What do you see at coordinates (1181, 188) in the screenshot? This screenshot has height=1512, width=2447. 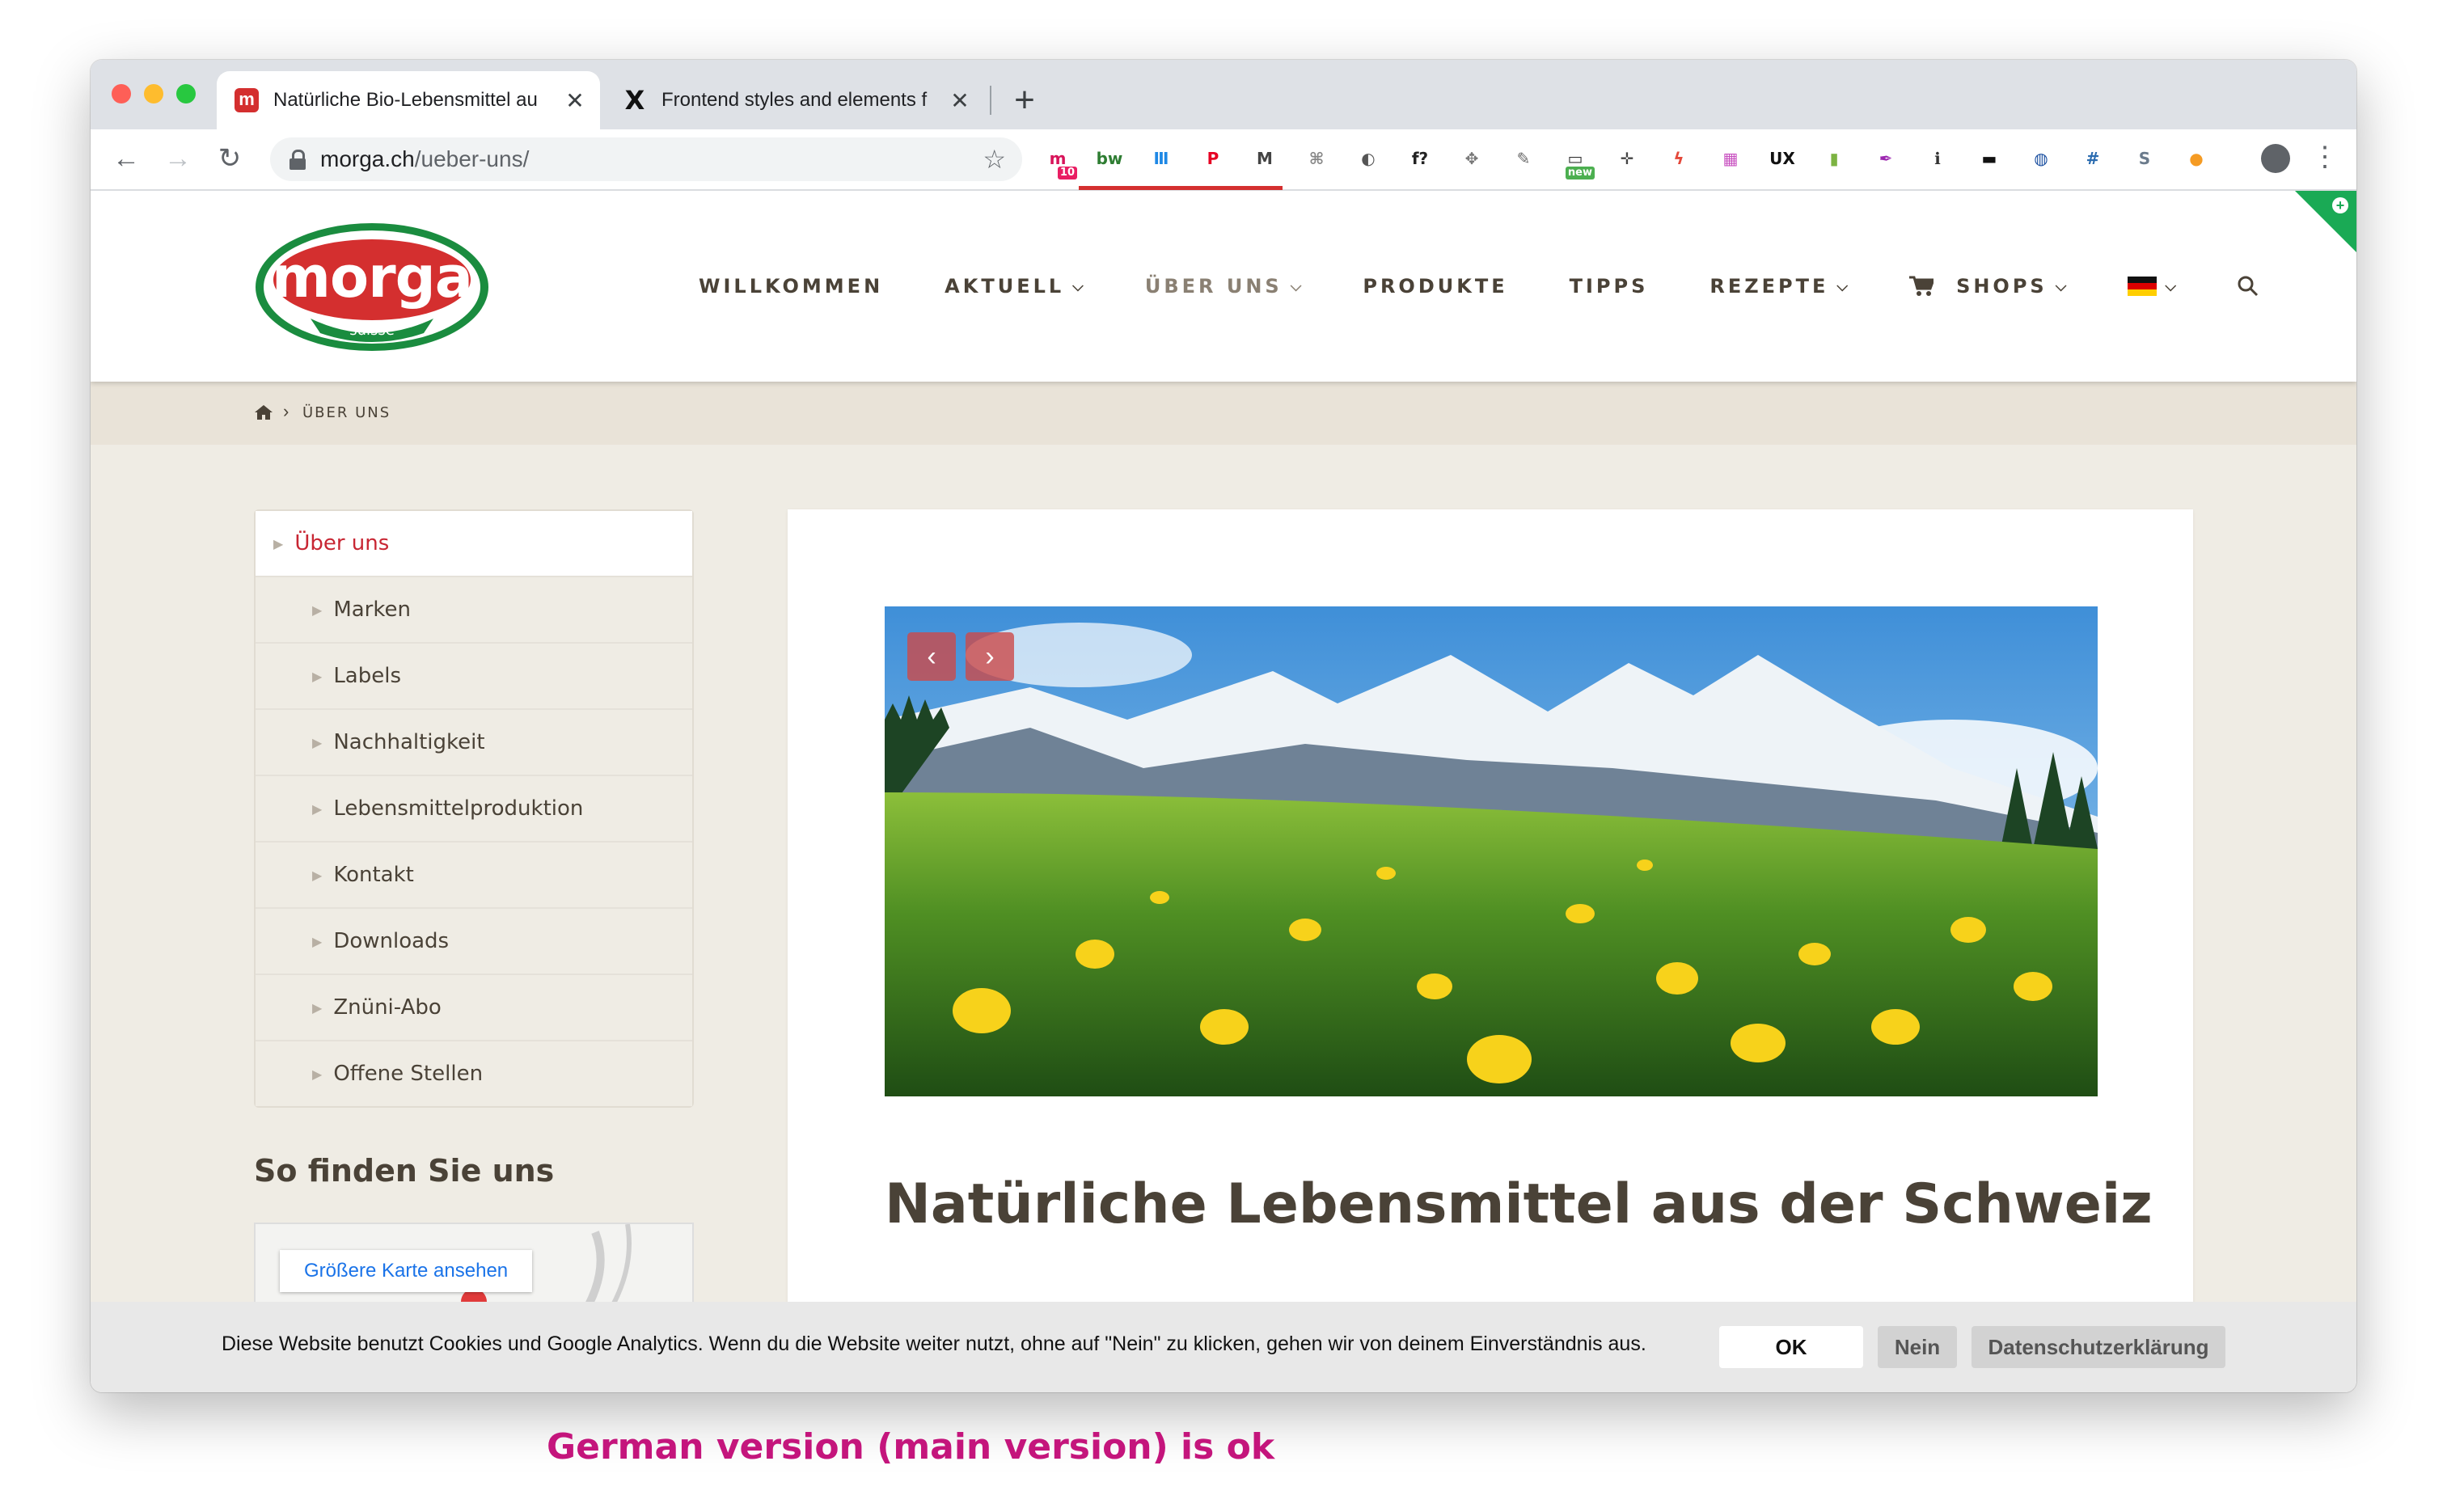 I see `active-extension-indicator` at bounding box center [1181, 188].